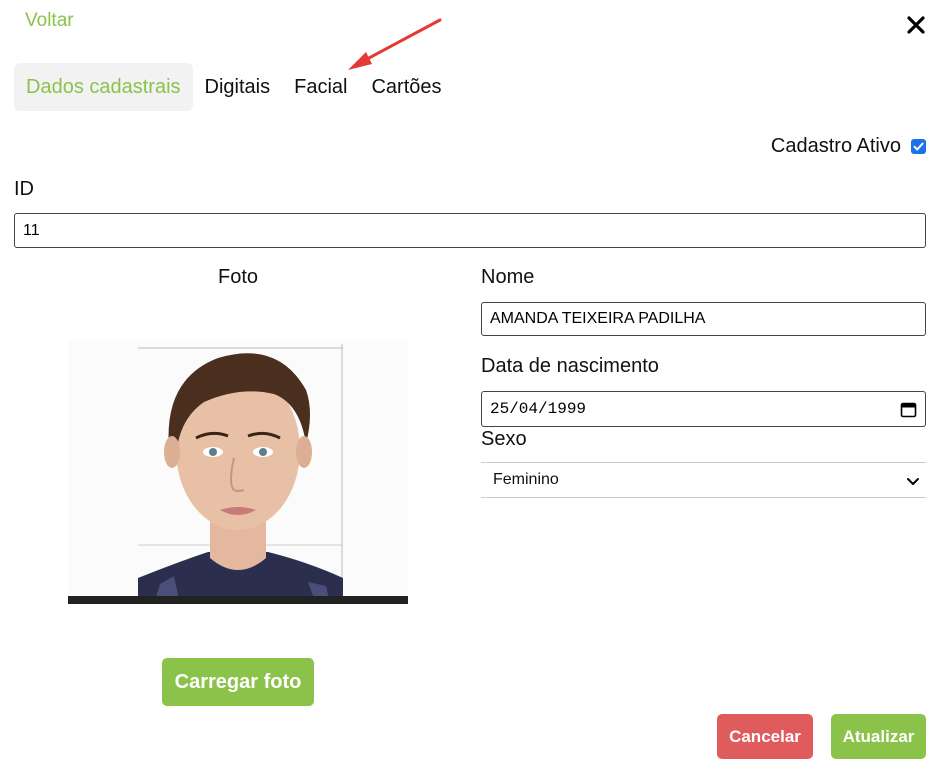  What do you see at coordinates (238, 277) in the screenshot?
I see `photo-label: Foto` at bounding box center [238, 277].